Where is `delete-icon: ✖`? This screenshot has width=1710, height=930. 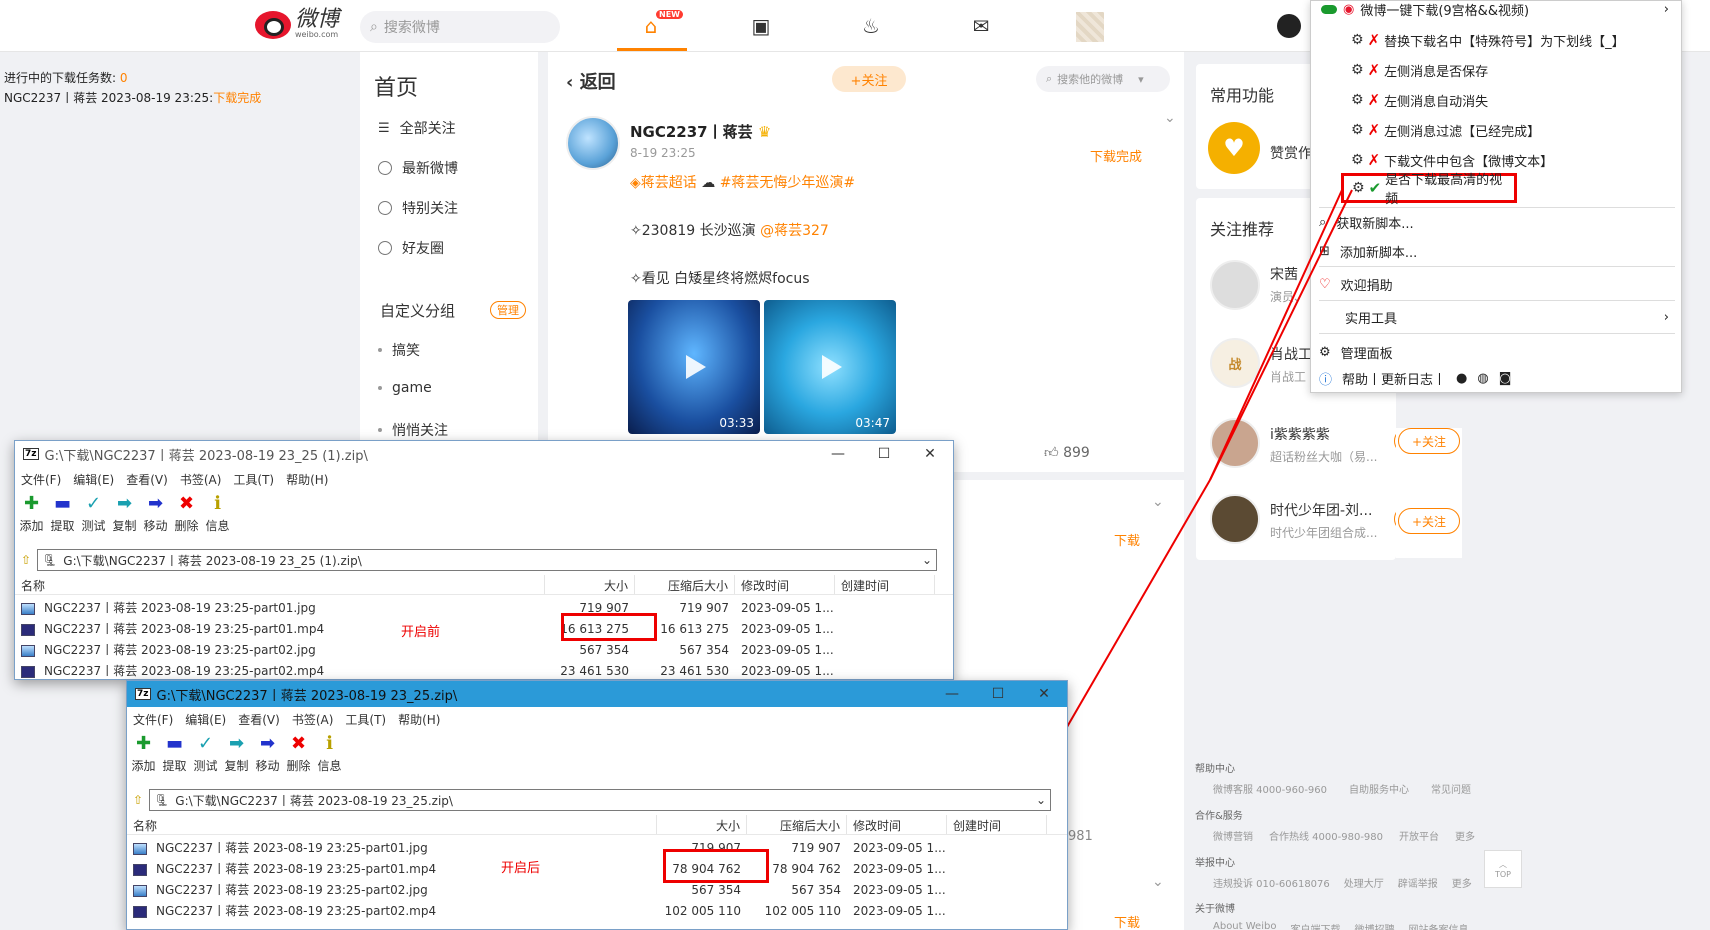 delete-icon: ✖ is located at coordinates (298, 743).